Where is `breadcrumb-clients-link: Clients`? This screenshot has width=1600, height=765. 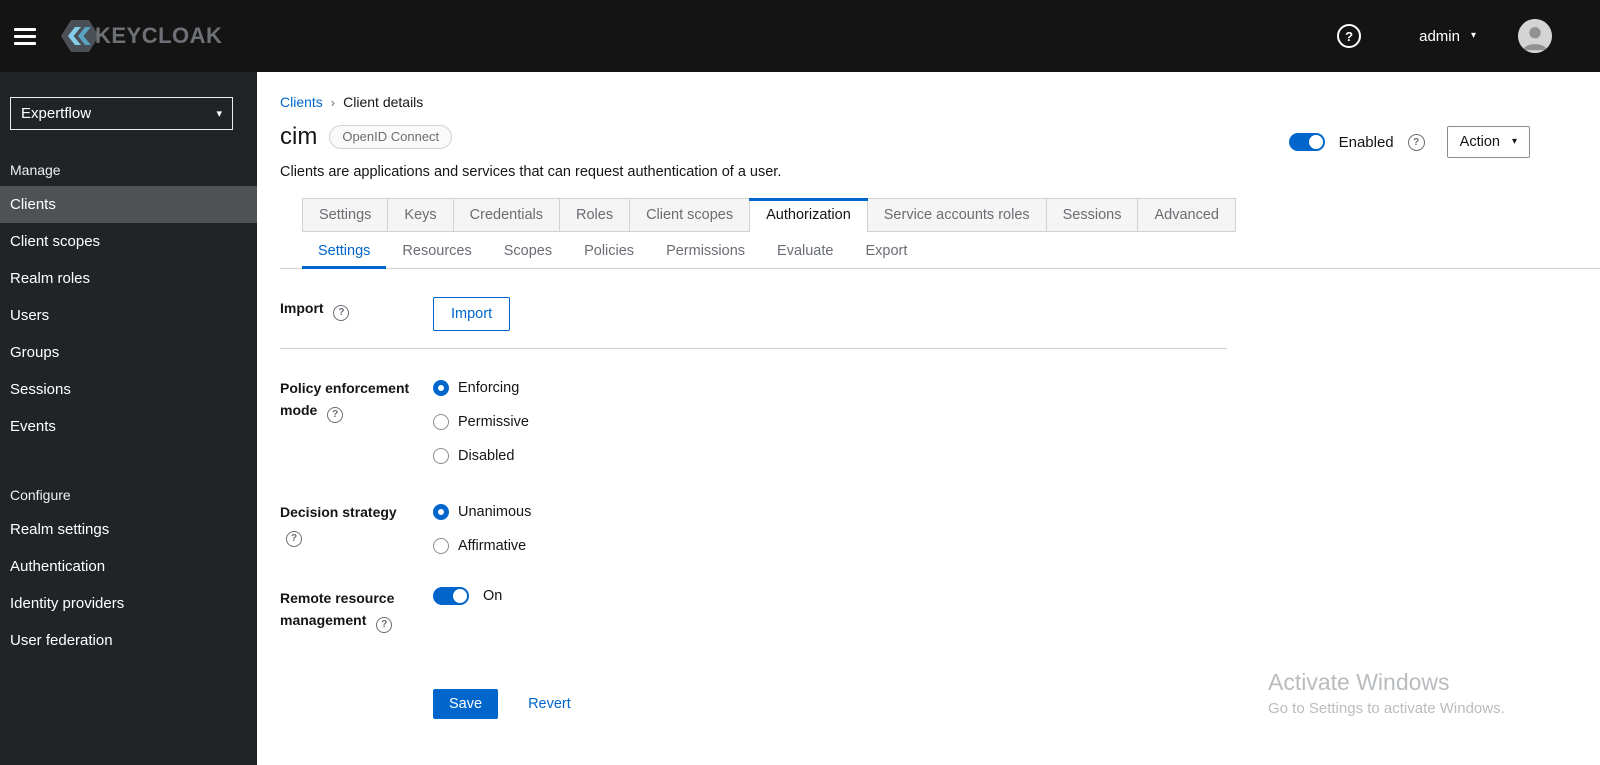
breadcrumb-clients-link: Clients is located at coordinates (301, 102).